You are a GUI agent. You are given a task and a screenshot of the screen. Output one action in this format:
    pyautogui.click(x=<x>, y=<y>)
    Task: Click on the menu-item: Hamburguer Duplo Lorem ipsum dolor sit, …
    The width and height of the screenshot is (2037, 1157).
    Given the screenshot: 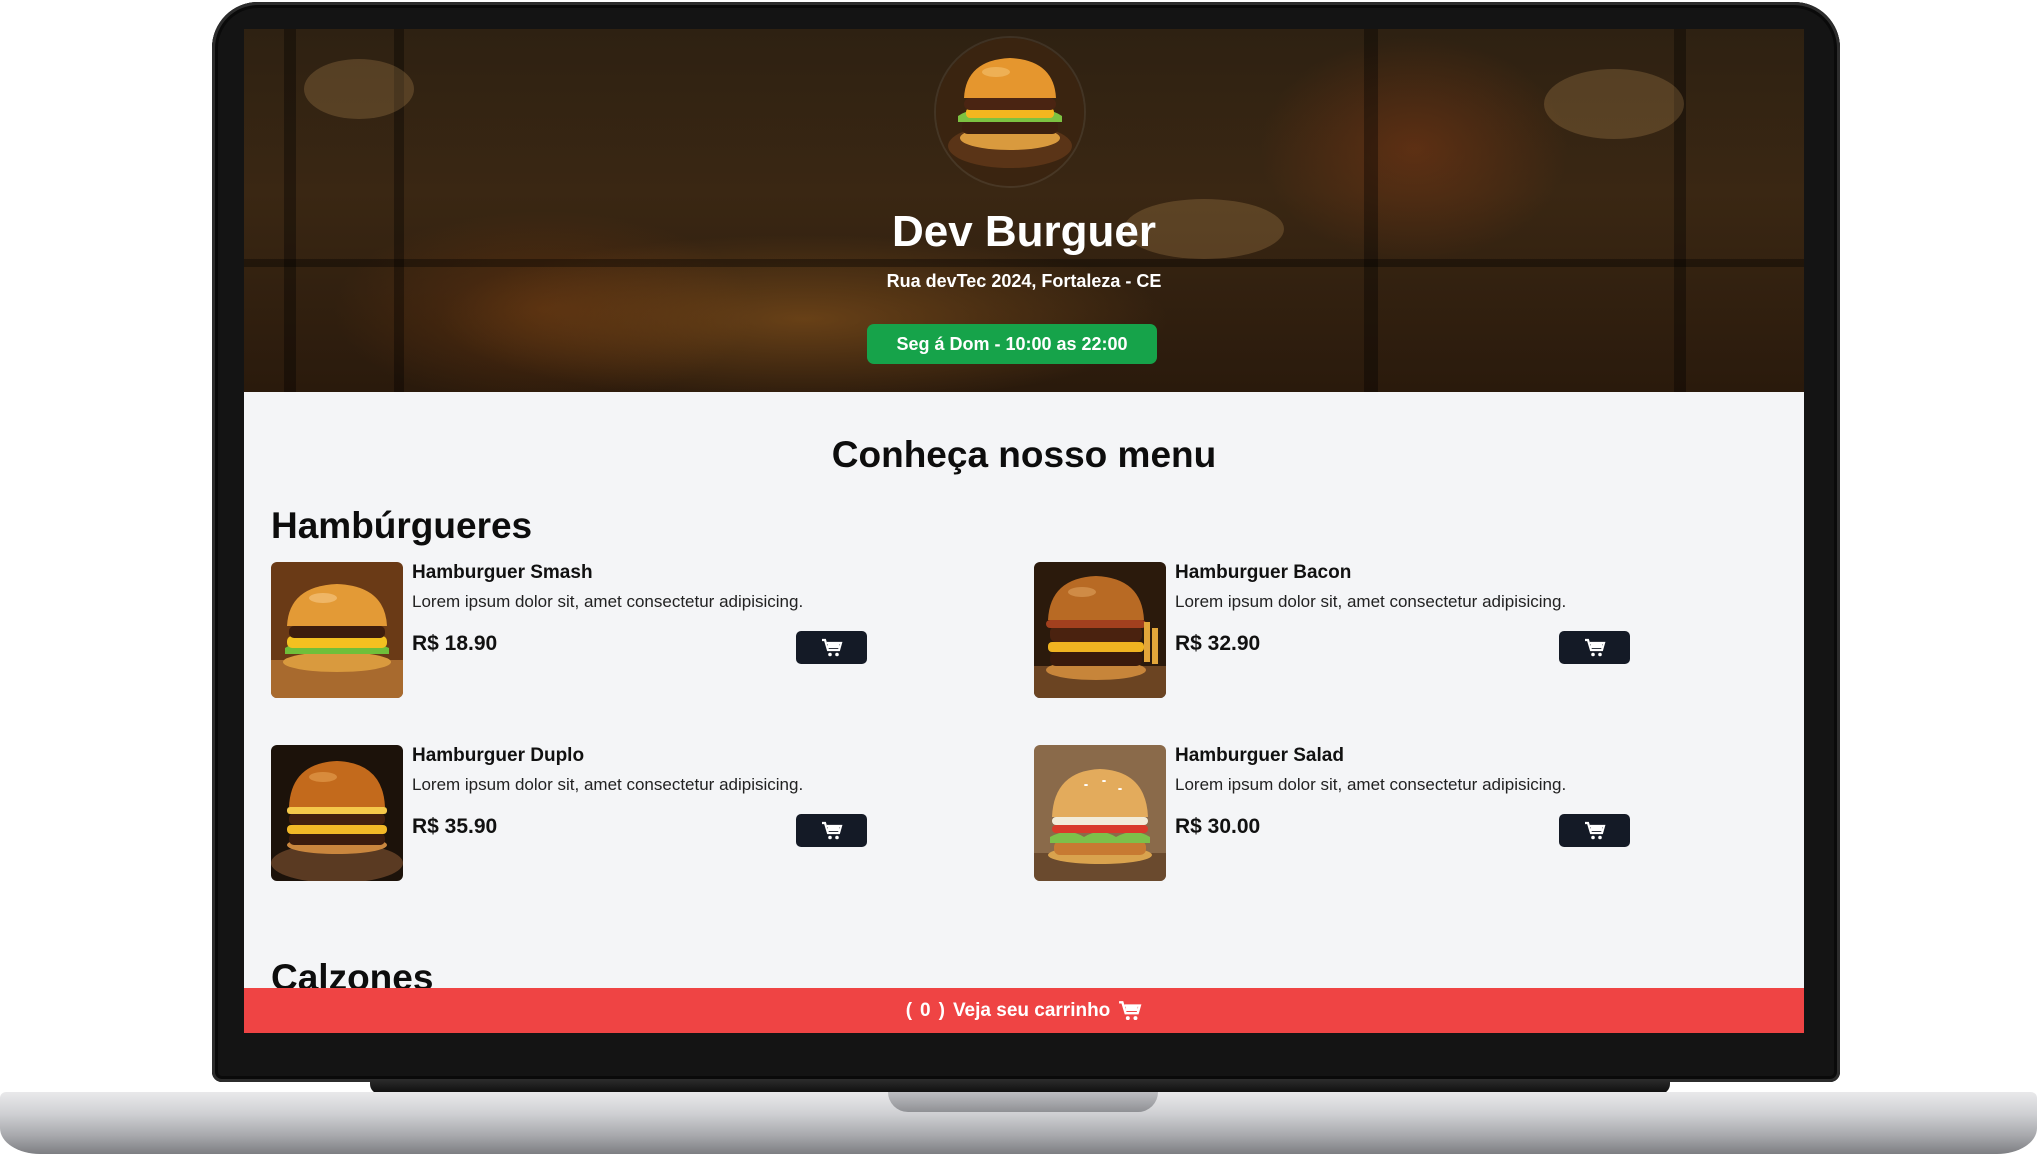 What is the action you would take?
    pyautogui.click(x=571, y=813)
    